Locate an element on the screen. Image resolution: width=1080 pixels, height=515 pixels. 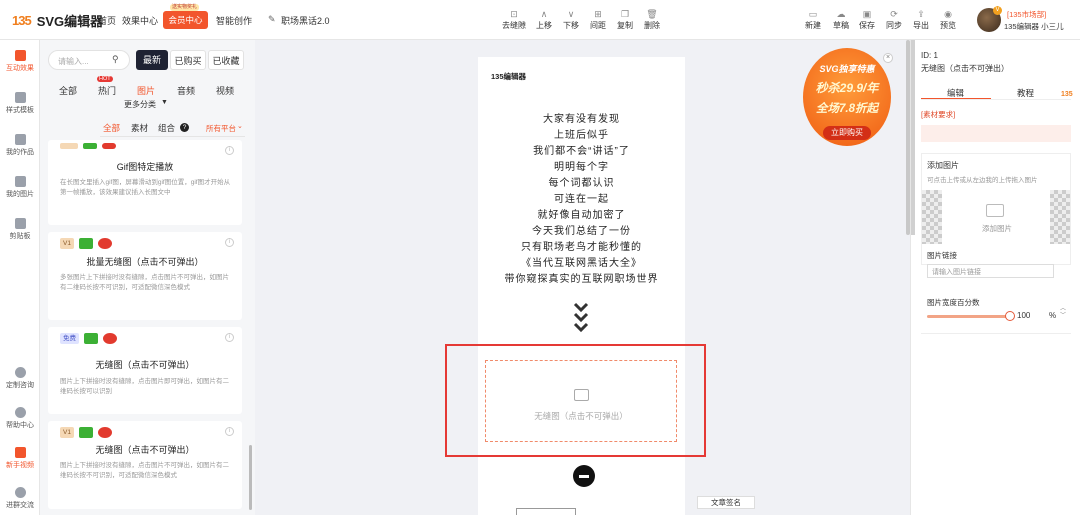
edit-title-icon: ✎ is located at coordinates (272, 19).